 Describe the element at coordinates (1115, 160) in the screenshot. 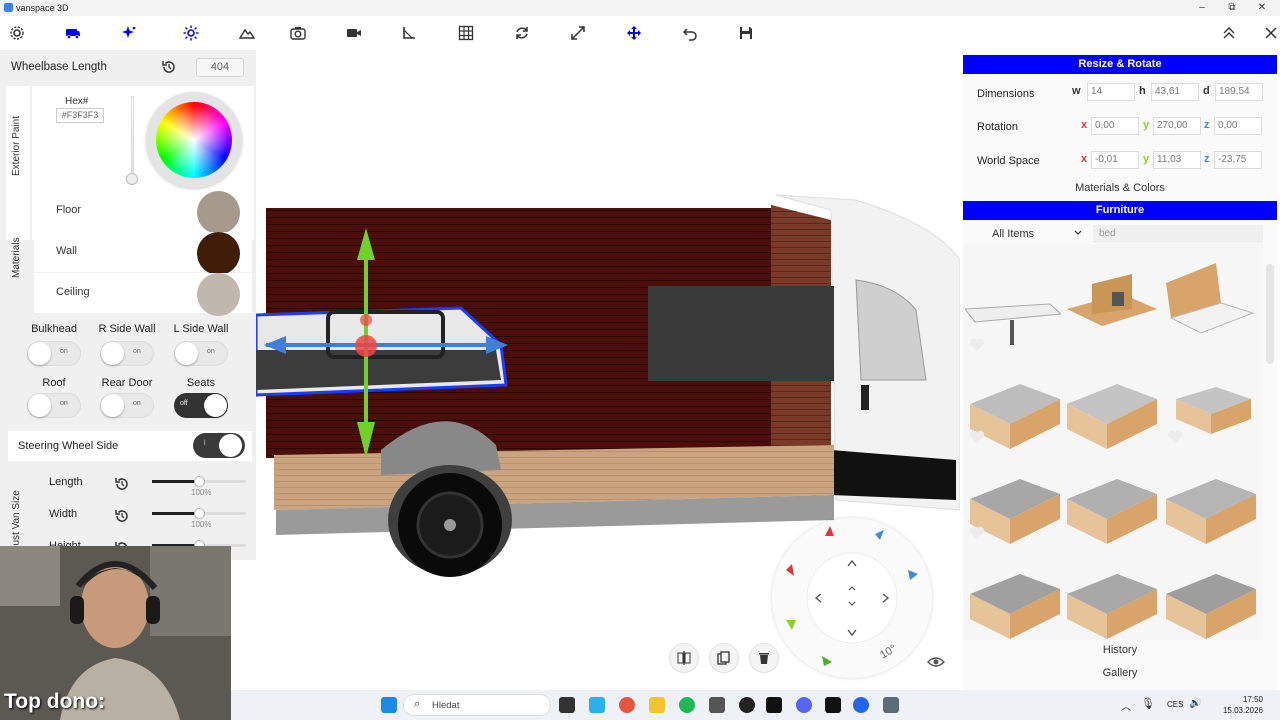

I see `world-x-input: -0,01` at that location.